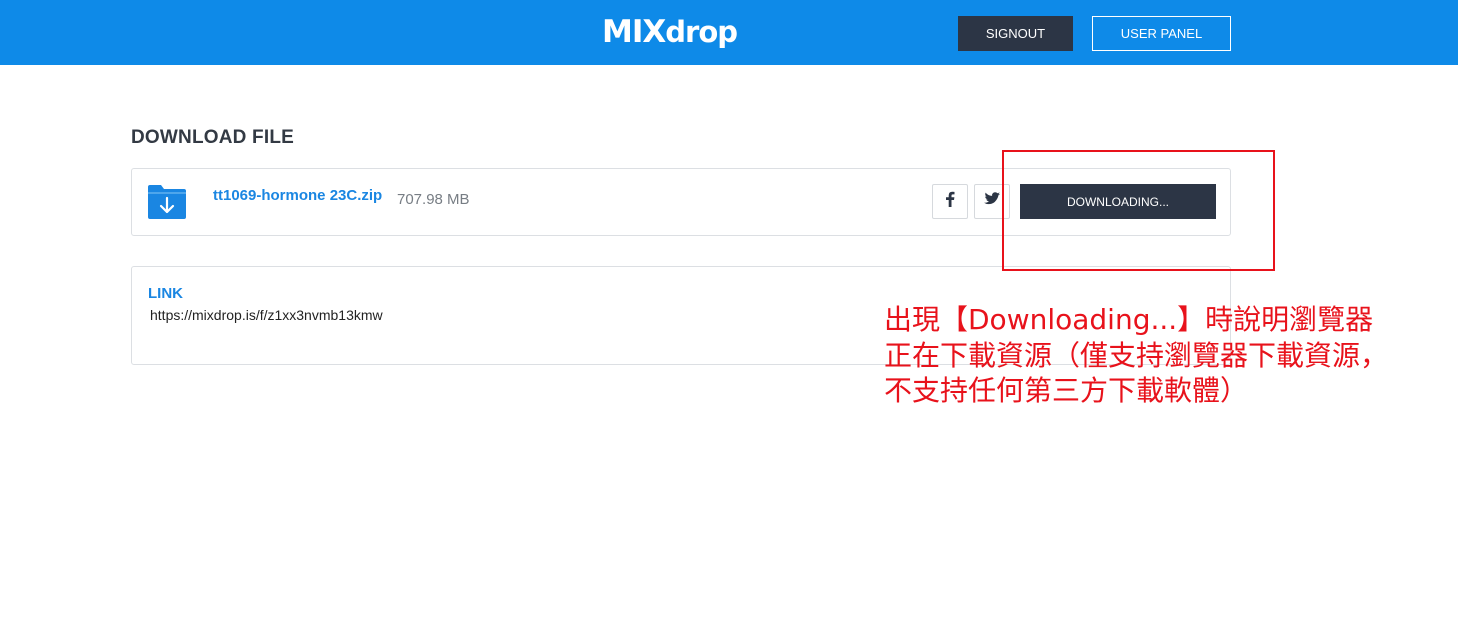 Image resolution: width=1458 pixels, height=644 pixels. What do you see at coordinates (1066, 390) in the screenshot?
I see `annotation-line: 不支持任何第三方下載軟體）` at bounding box center [1066, 390].